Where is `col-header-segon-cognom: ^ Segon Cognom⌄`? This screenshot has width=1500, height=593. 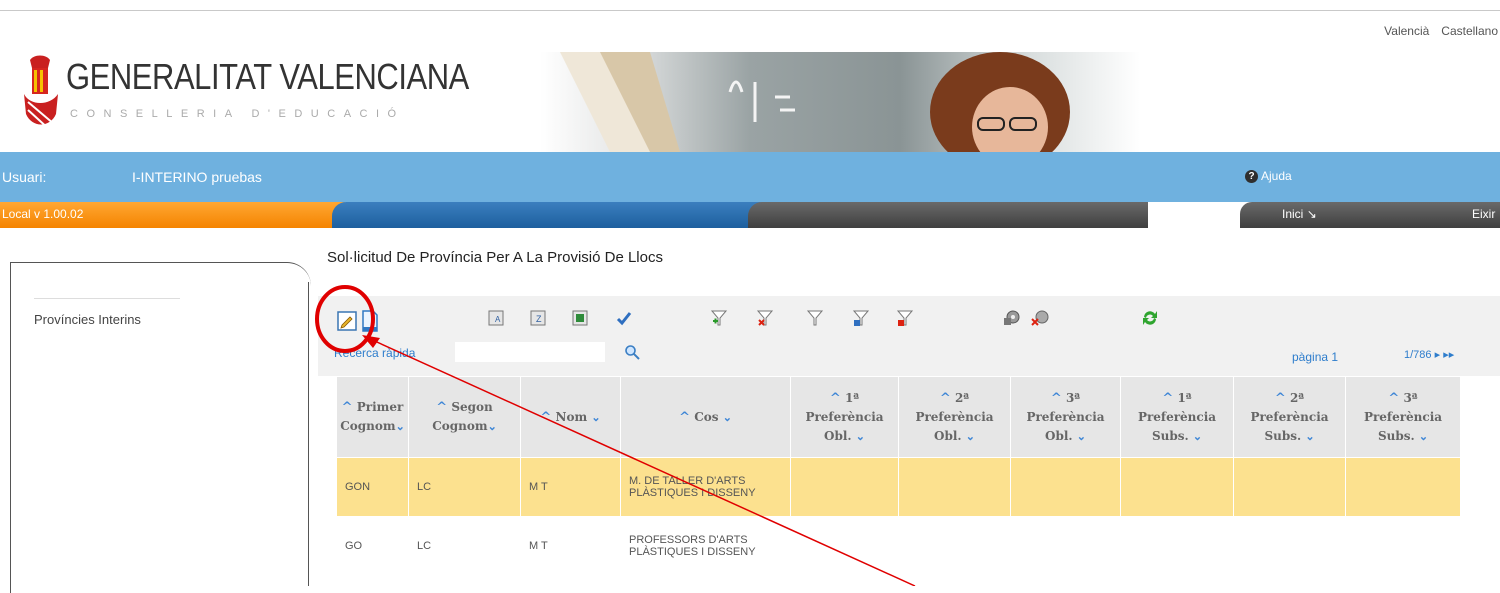
col-header-segon-cognom: ^ Segon Cognom⌄ is located at coordinates (464, 417).